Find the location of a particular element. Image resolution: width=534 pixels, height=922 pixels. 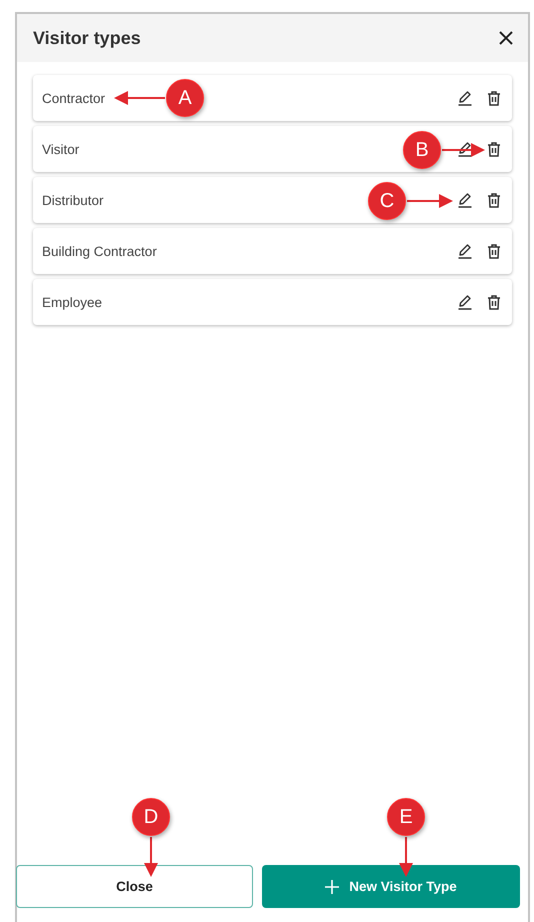

dialog-title: Visitor types is located at coordinates (87, 38).